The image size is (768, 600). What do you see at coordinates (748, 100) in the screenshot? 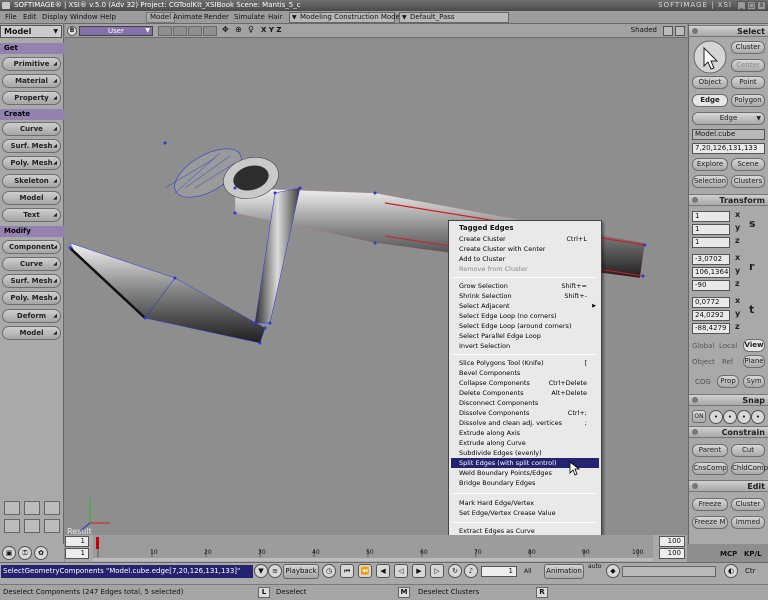
I see `polygon-button: Polygon` at bounding box center [748, 100].